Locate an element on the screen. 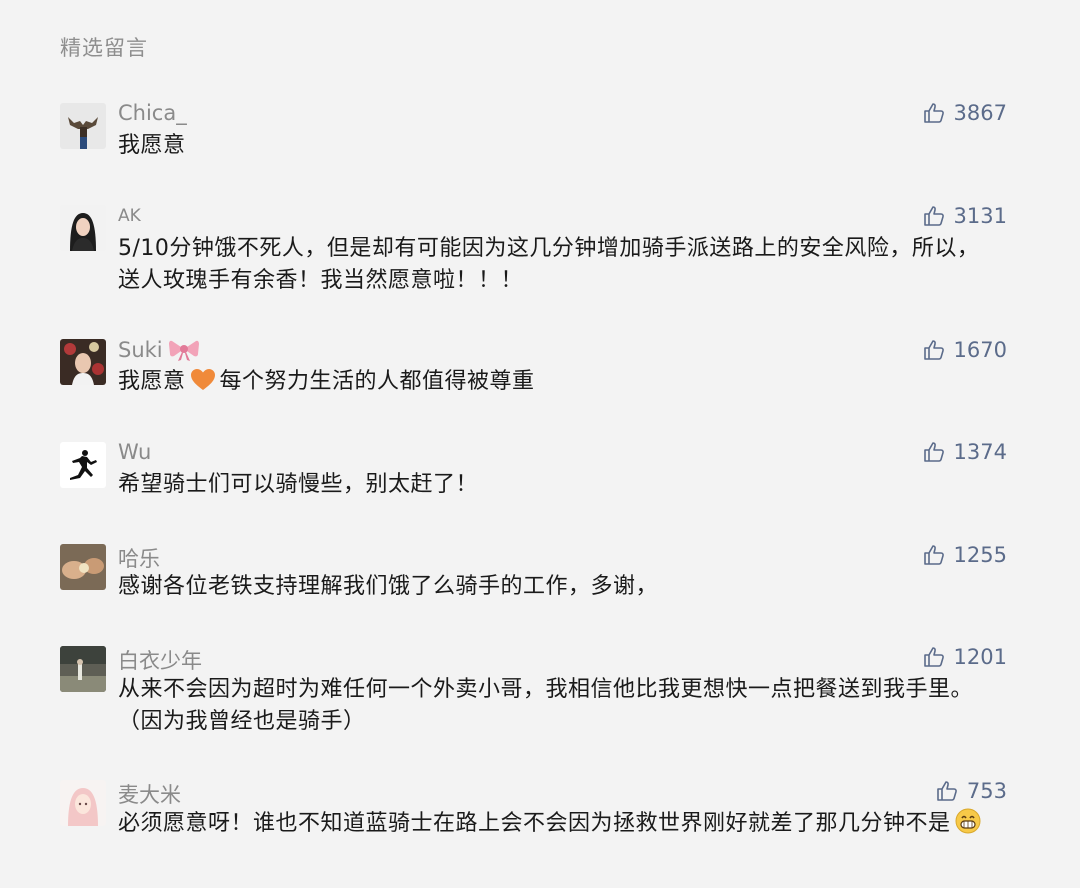 This screenshot has width=1080, height=888. like-button: 1201 is located at coordinates (964, 657).